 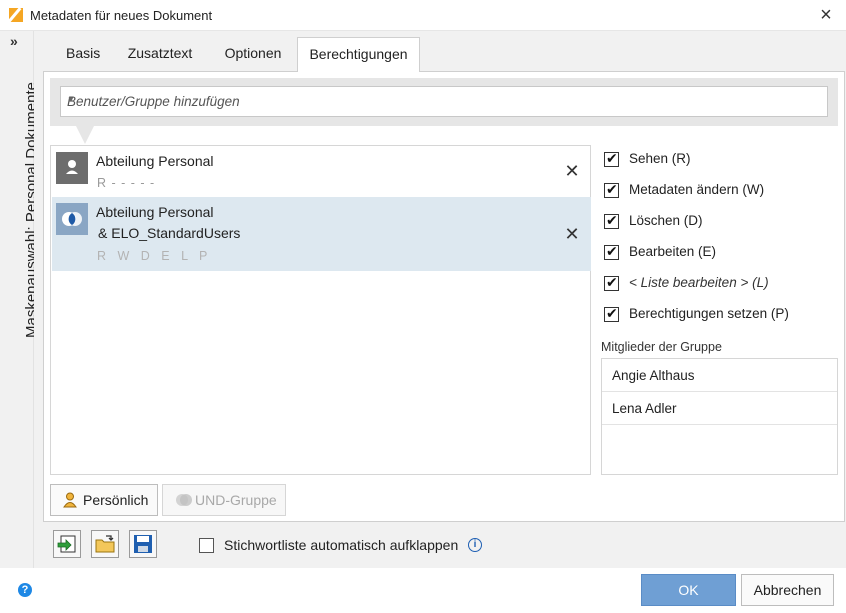 What do you see at coordinates (253, 54) in the screenshot?
I see `tab-optionen: Optionen` at bounding box center [253, 54].